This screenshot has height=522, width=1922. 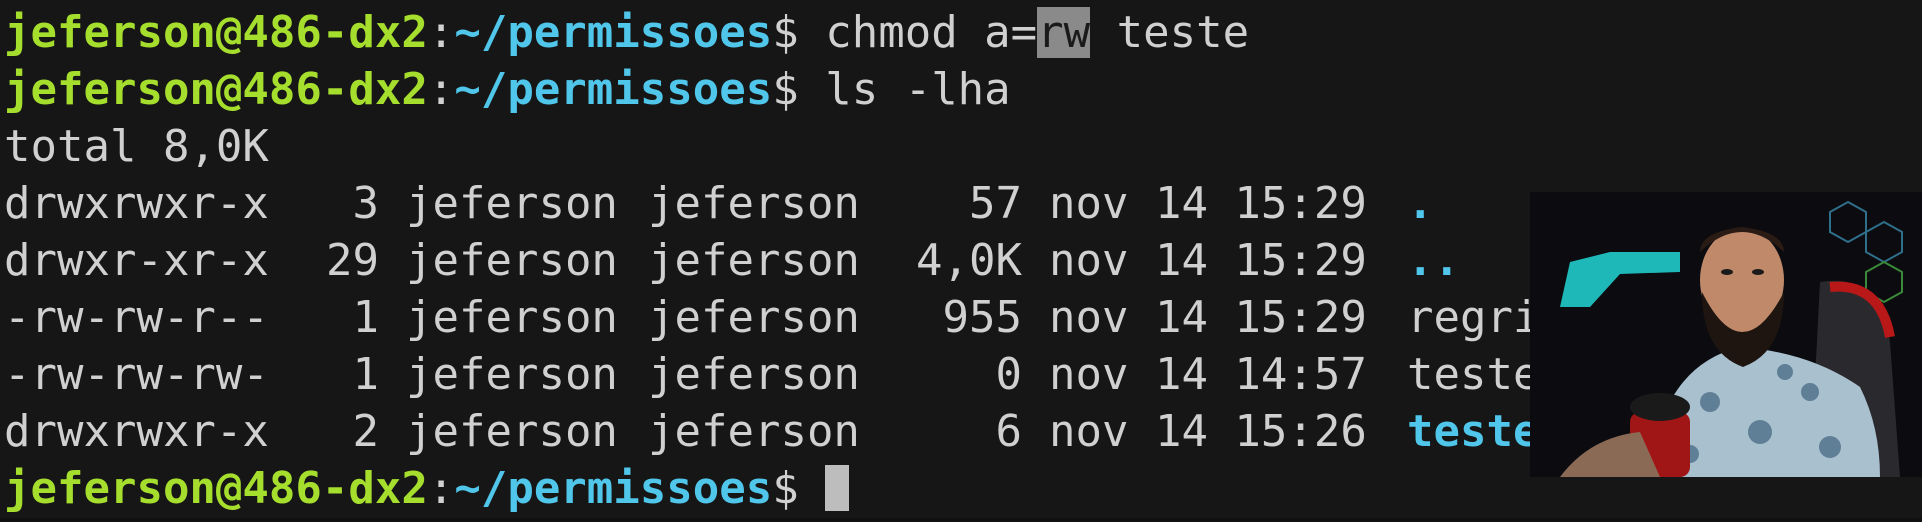 I want to click on total-line: total 8,0K, so click(x=136, y=146).